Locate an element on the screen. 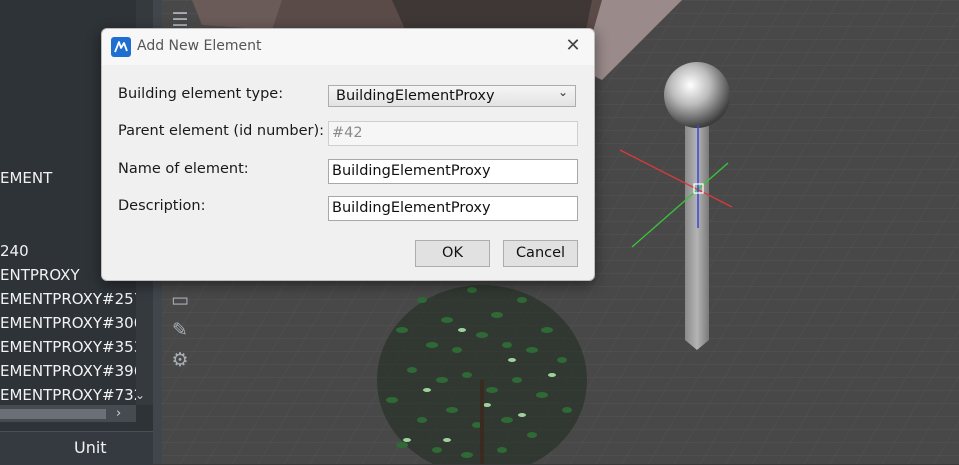 This screenshot has height=465, width=959. close-icon: ✕ is located at coordinates (573, 46).